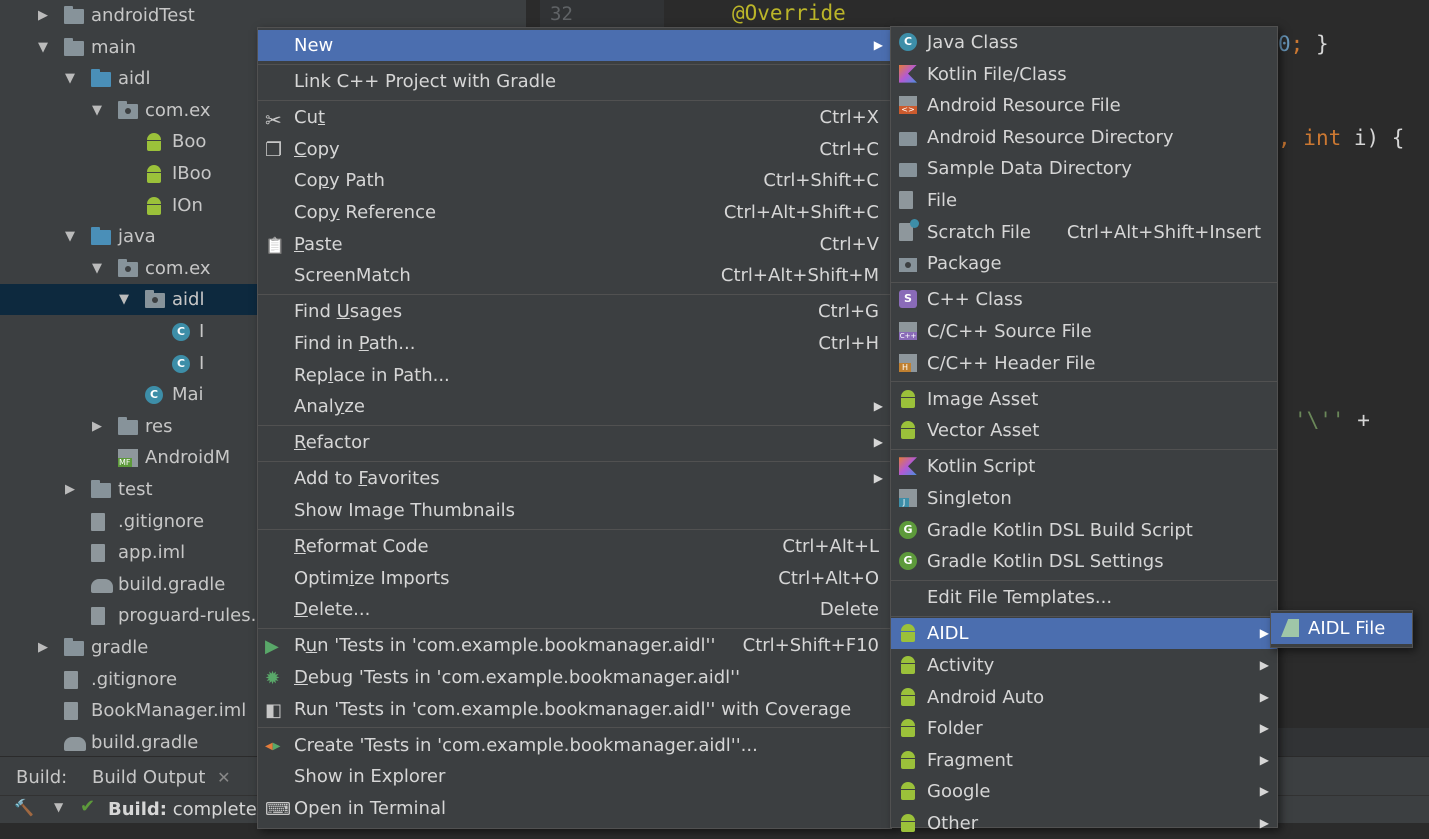 The image size is (1429, 839). What do you see at coordinates (1084, 530) in the screenshot?
I see `new-item-gradle-kotlin-dsl-build-script: G Gradle Kotlin DSL Build Script` at bounding box center [1084, 530].